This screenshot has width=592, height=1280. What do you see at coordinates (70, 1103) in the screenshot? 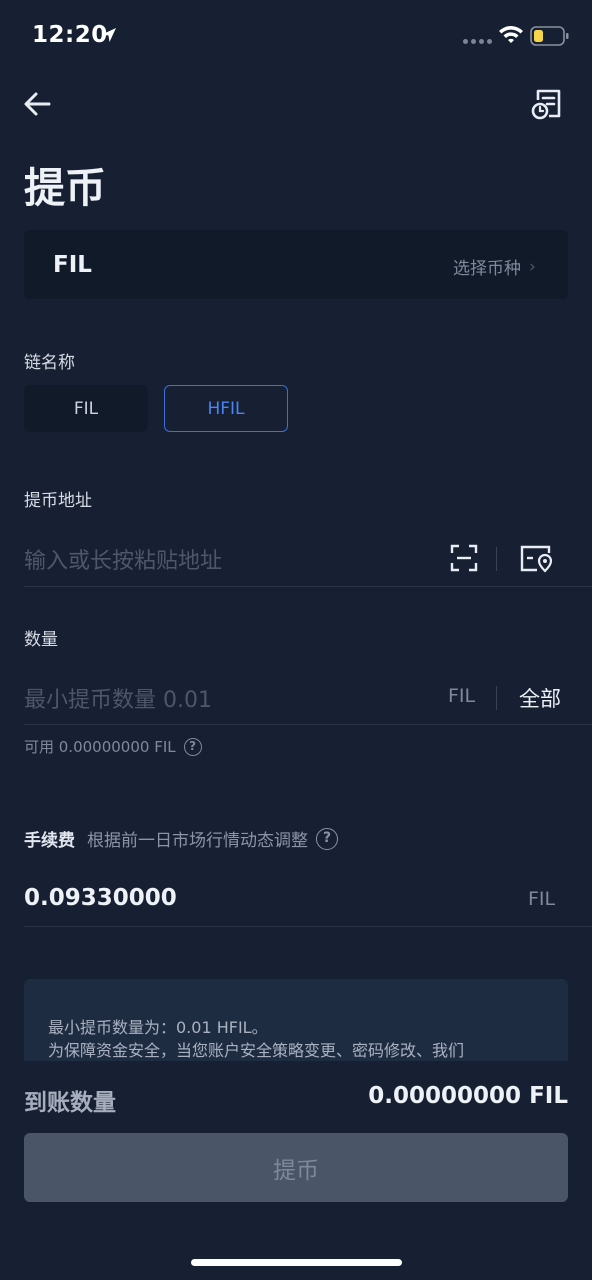
I see `receive-amount-label: 到账数量` at bounding box center [70, 1103].